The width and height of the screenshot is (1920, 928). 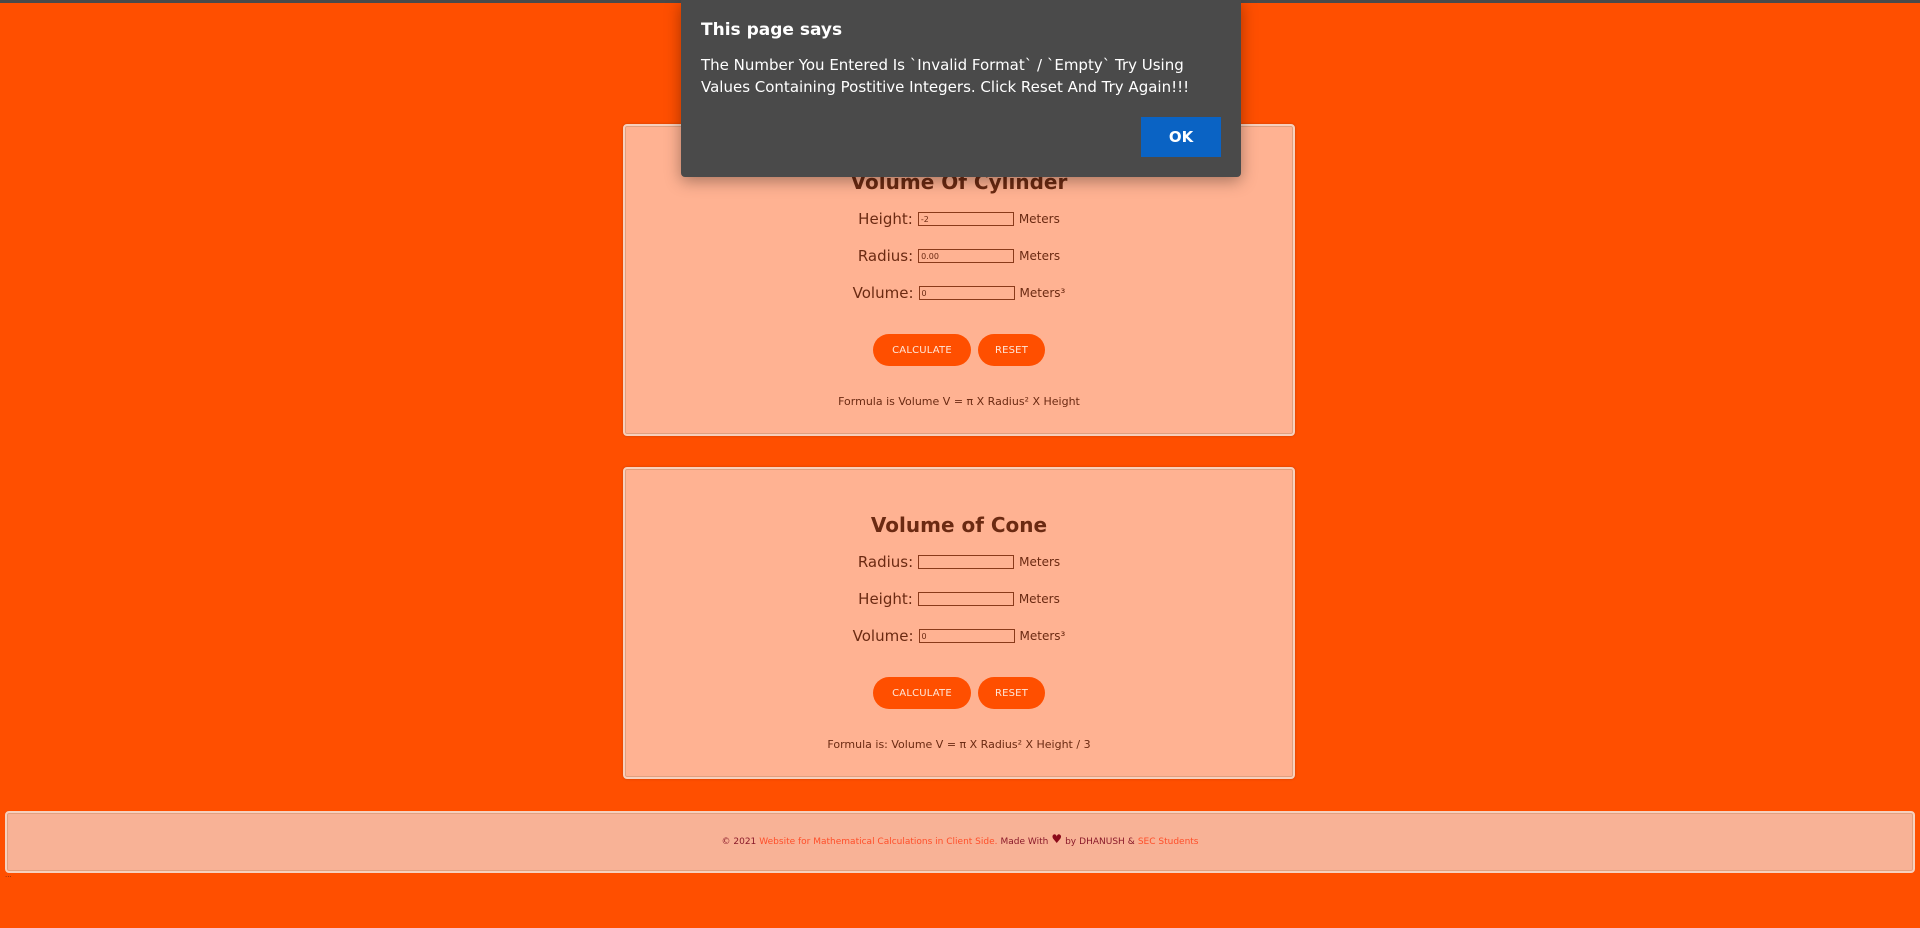 I want to click on cylinder-button-row: CALCULATE RESET, so click(x=959, y=350).